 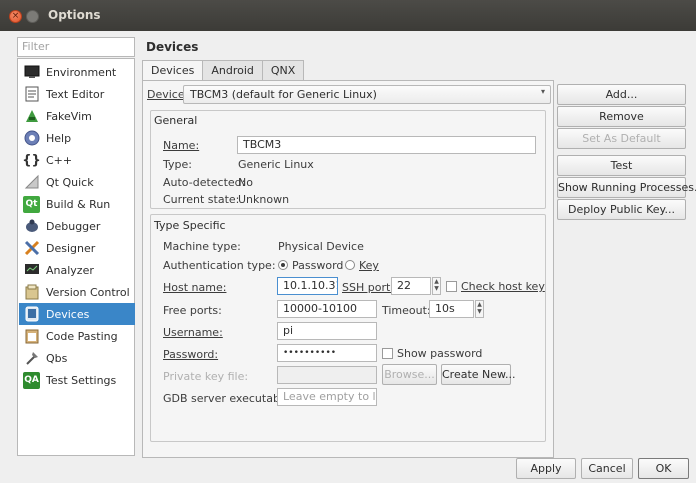 What do you see at coordinates (232, 70) in the screenshot?
I see `tab-android: Android` at bounding box center [232, 70].